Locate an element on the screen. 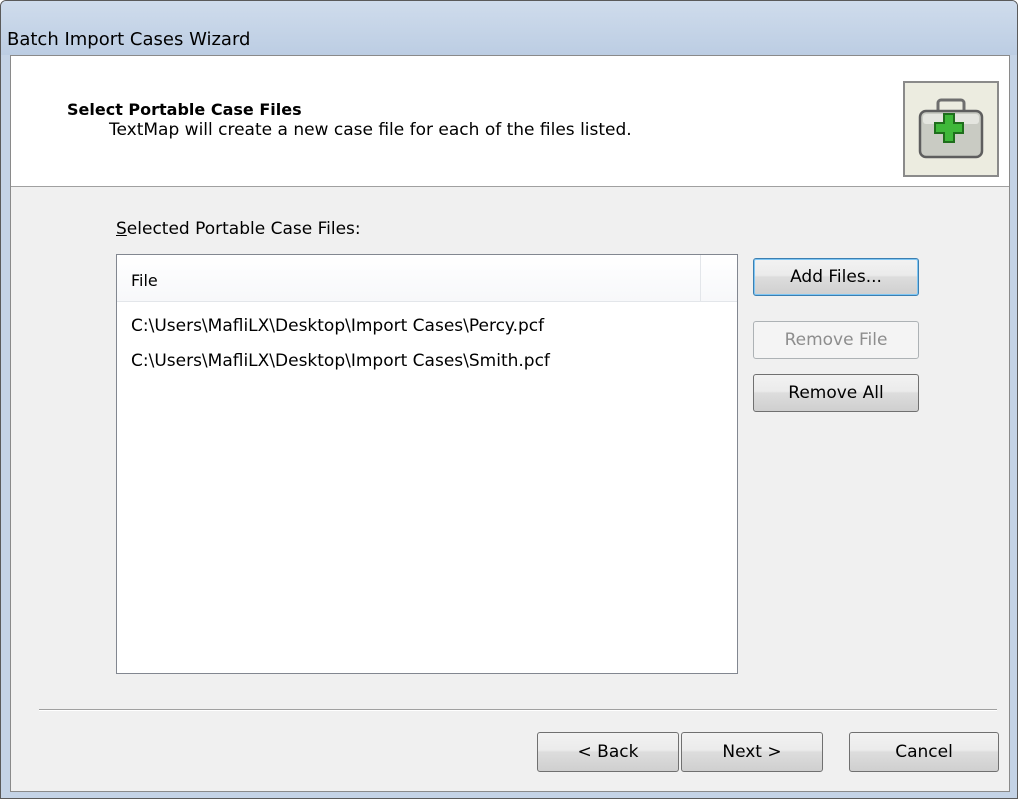  remove-file-button: Remove File is located at coordinates (836, 340).